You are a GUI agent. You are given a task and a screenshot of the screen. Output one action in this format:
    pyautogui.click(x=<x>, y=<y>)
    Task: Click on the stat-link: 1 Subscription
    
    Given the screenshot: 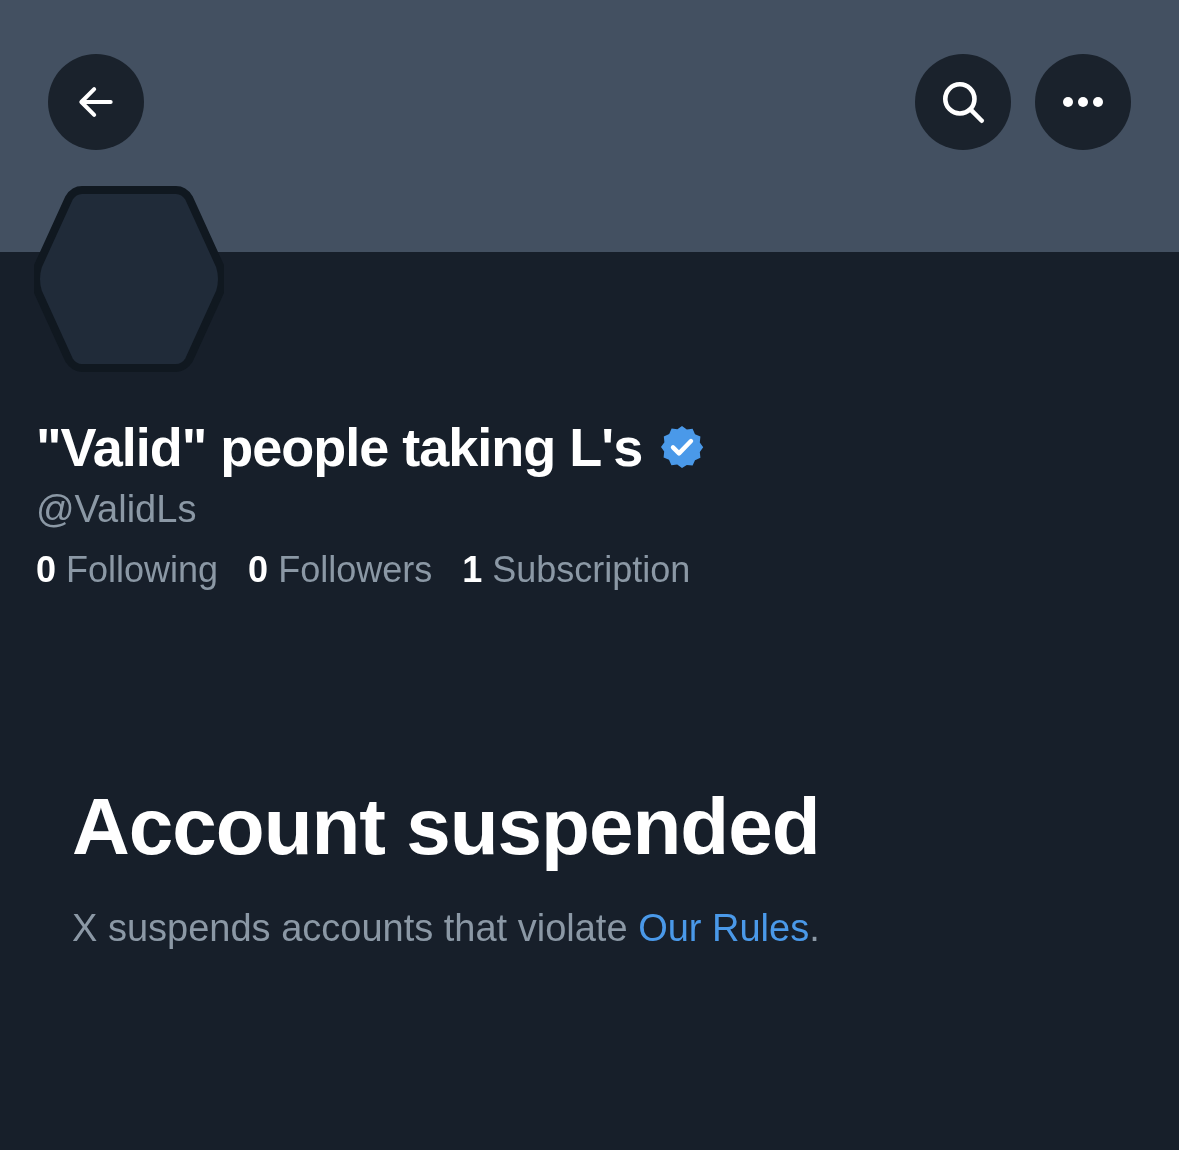 What is the action you would take?
    pyautogui.click(x=576, y=570)
    